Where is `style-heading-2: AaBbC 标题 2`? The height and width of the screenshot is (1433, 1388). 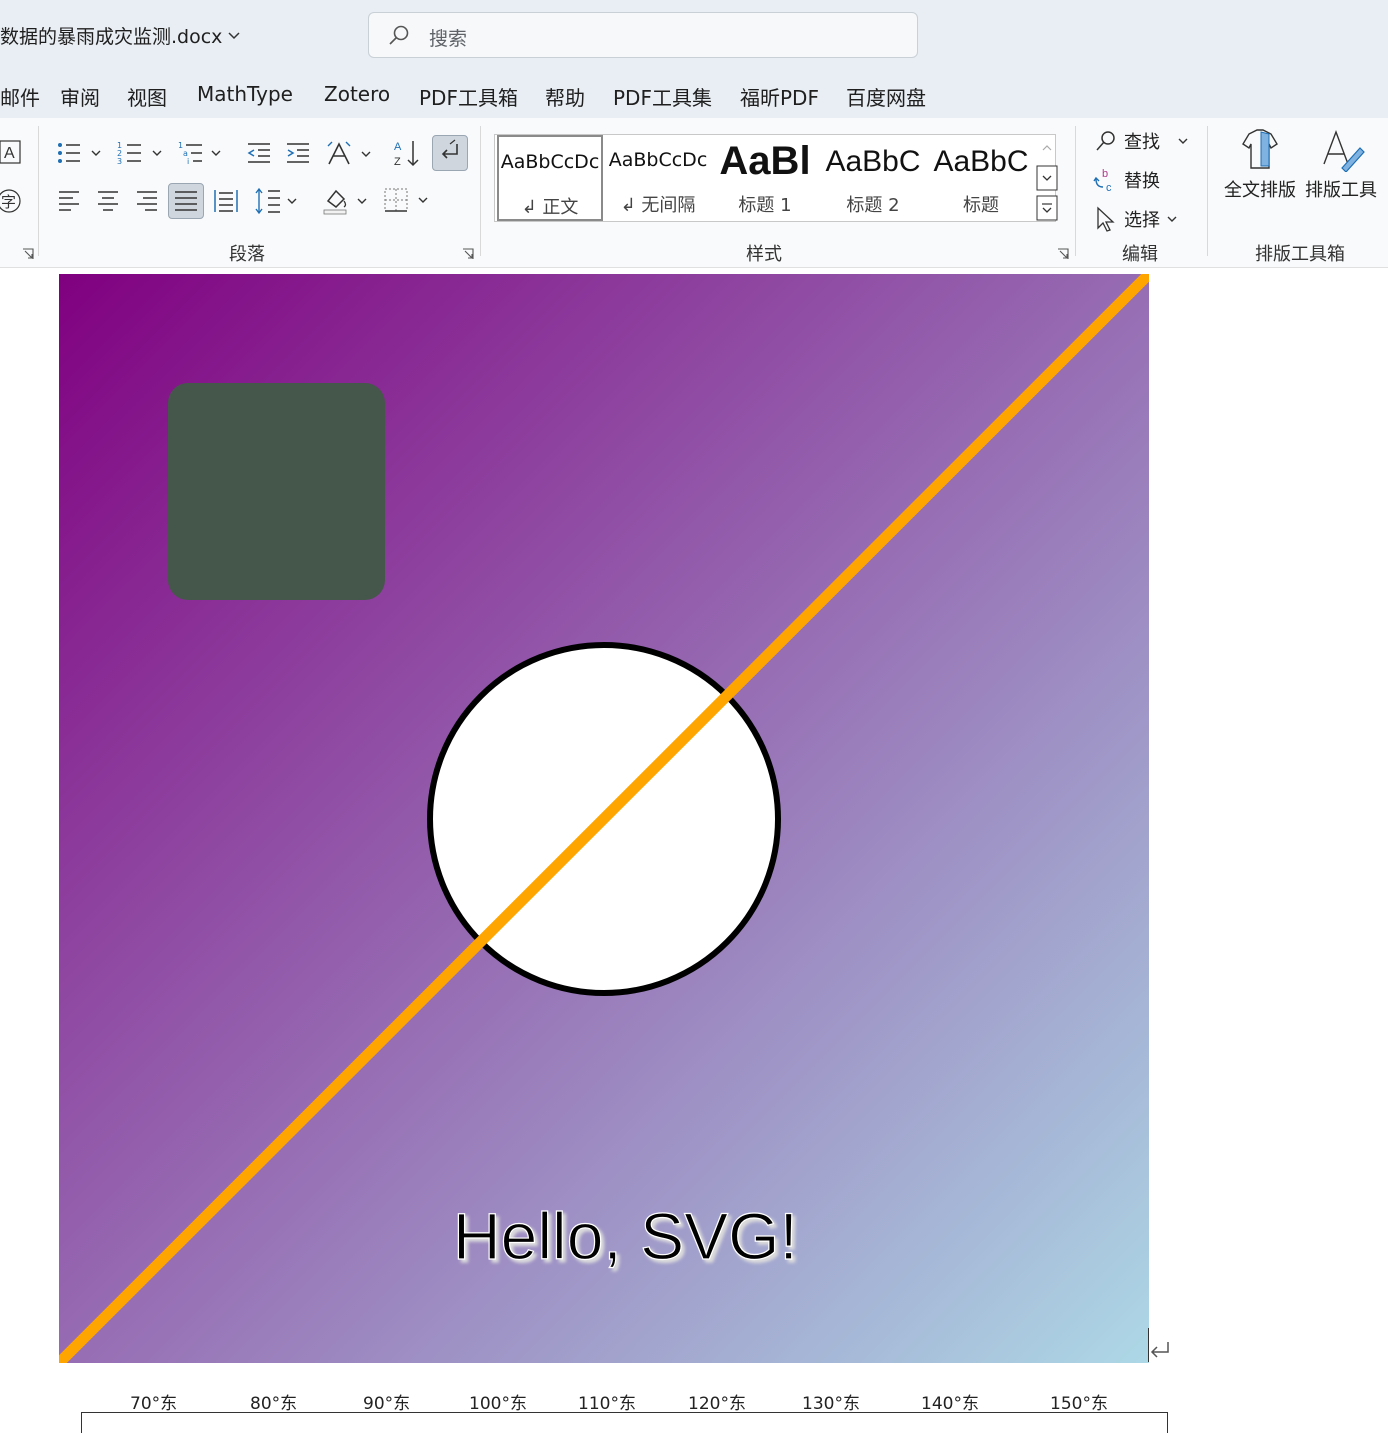 style-heading-2: AaBbC 标题 2 is located at coordinates (873, 178).